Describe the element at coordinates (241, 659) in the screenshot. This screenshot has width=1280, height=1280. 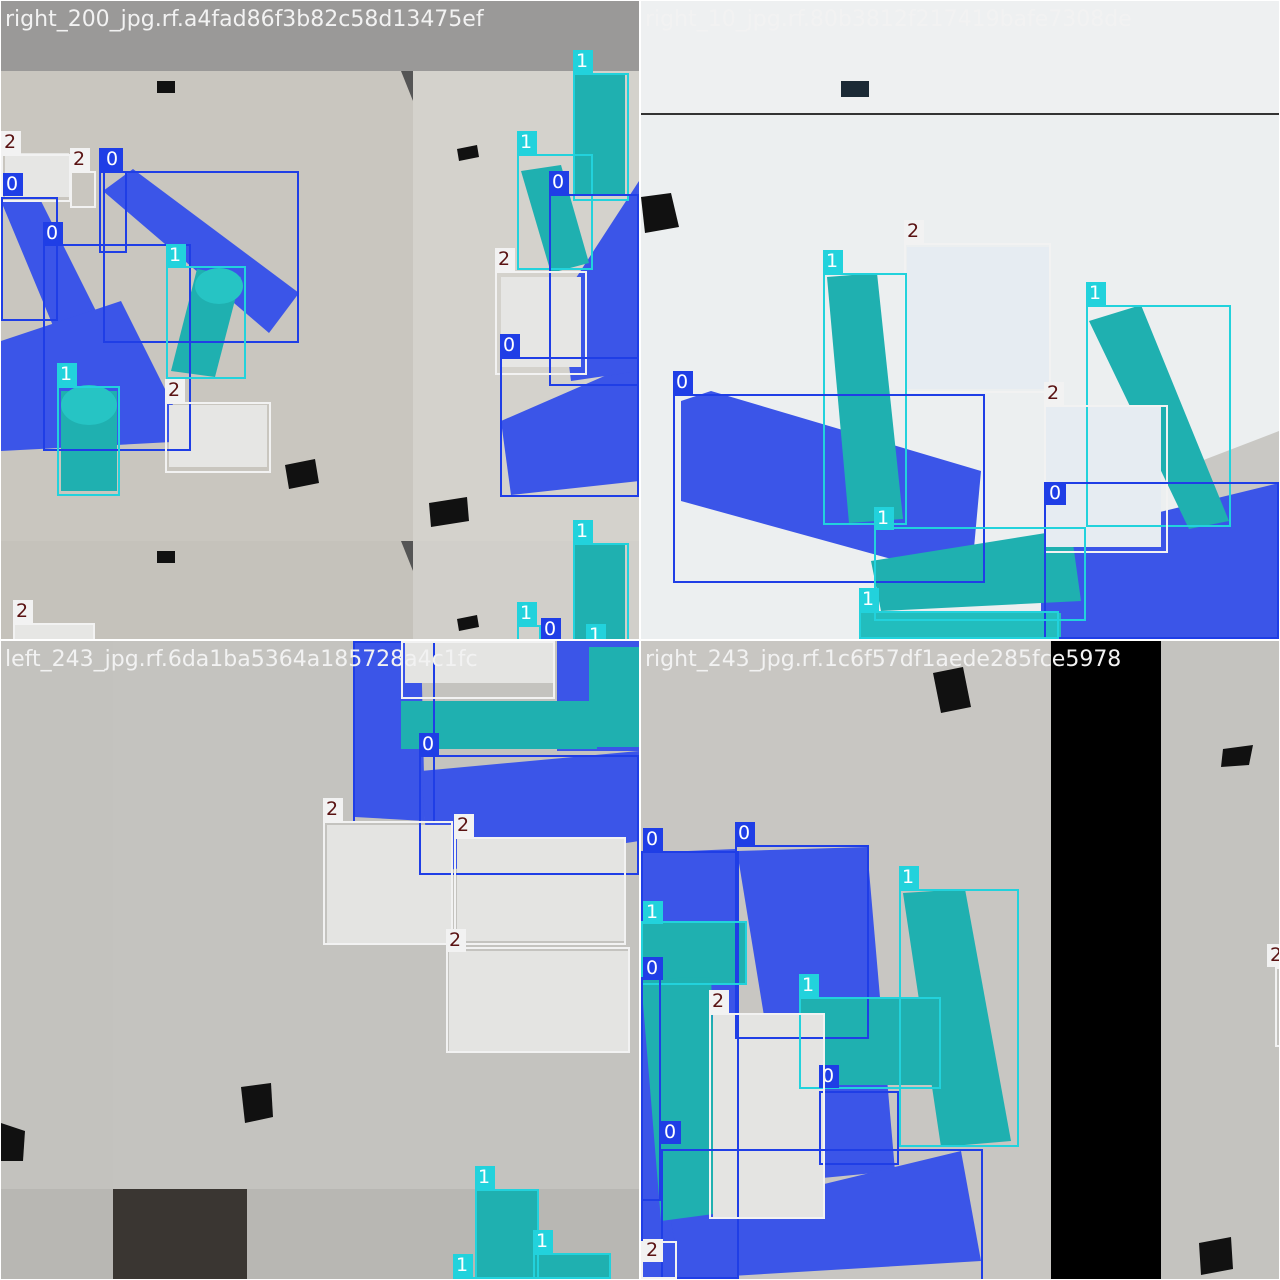
I see `tile-title: left_243_jpg.rf.6da1ba5364a185728a4c1fc` at that location.